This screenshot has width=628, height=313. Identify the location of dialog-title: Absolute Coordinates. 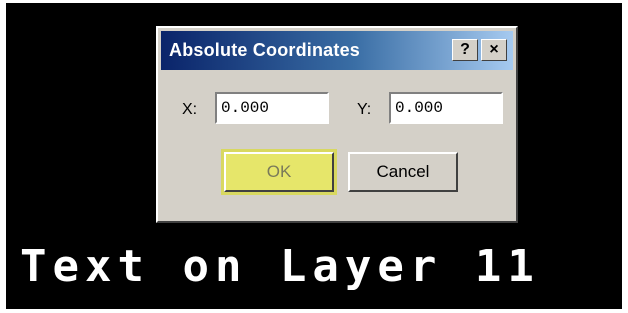
(265, 50).